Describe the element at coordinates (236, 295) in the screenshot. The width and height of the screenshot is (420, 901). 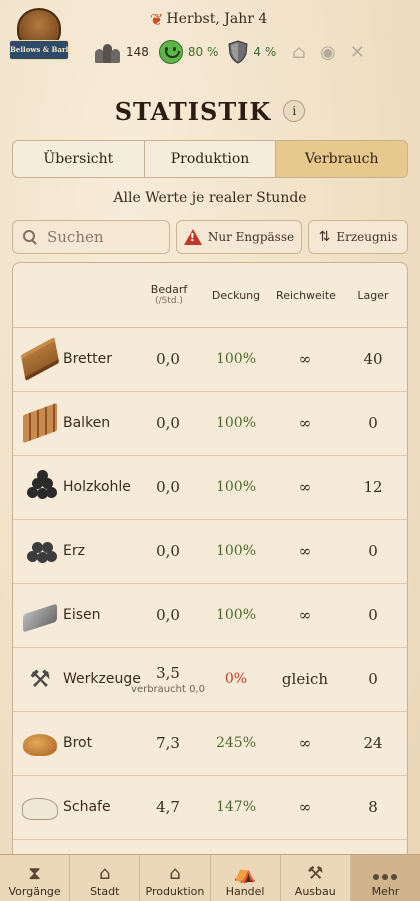
I see `header-coverage: Deckung` at that location.